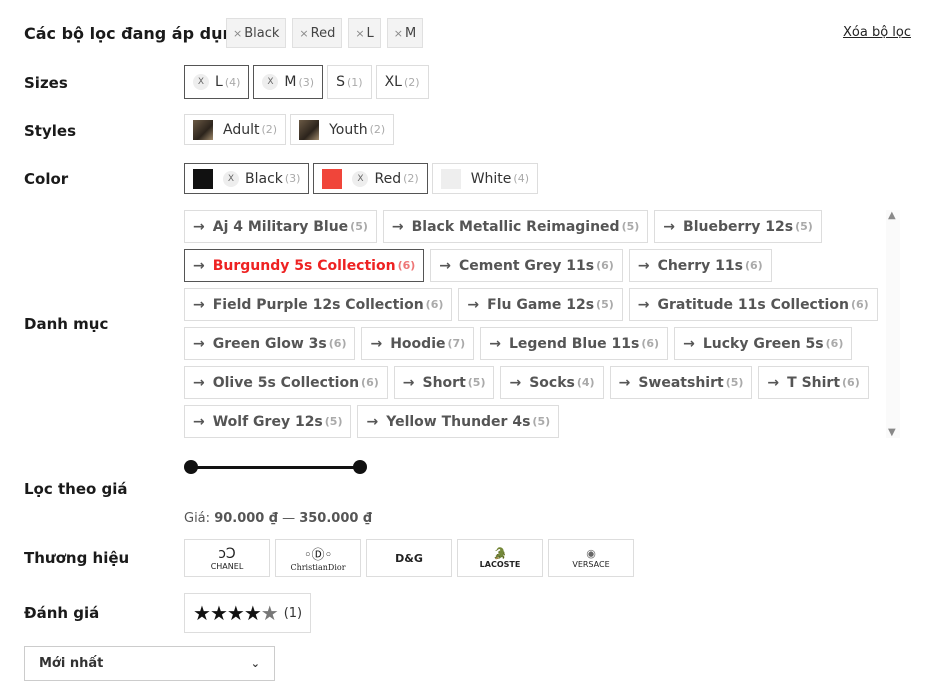  I want to click on category-item: → Field Purple 12s Collection (6), so click(318, 304).